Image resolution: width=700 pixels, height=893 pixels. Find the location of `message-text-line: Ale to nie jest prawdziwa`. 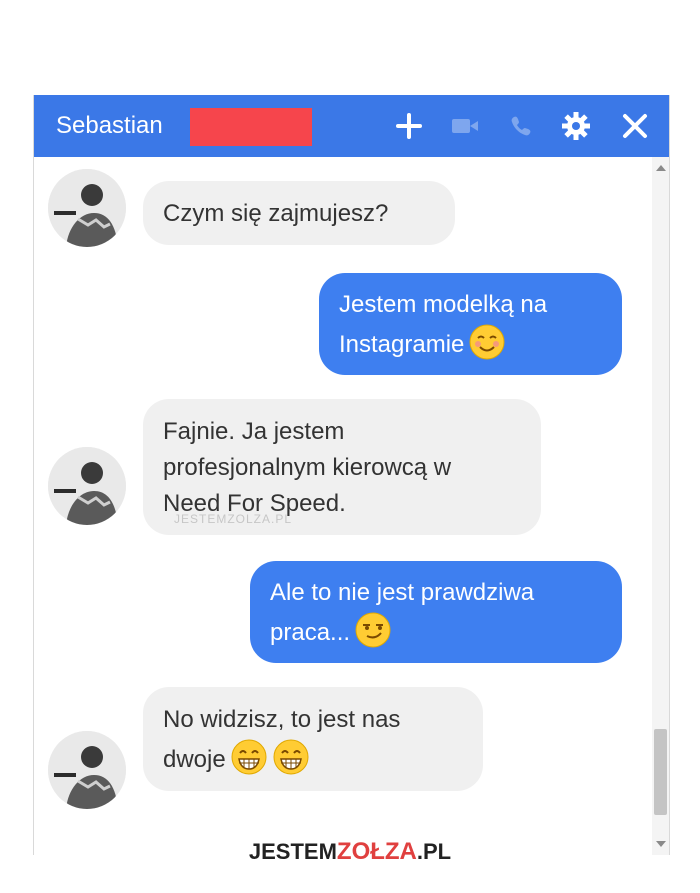

message-text-line: Ale to nie jest prawdziwa is located at coordinates (402, 592).